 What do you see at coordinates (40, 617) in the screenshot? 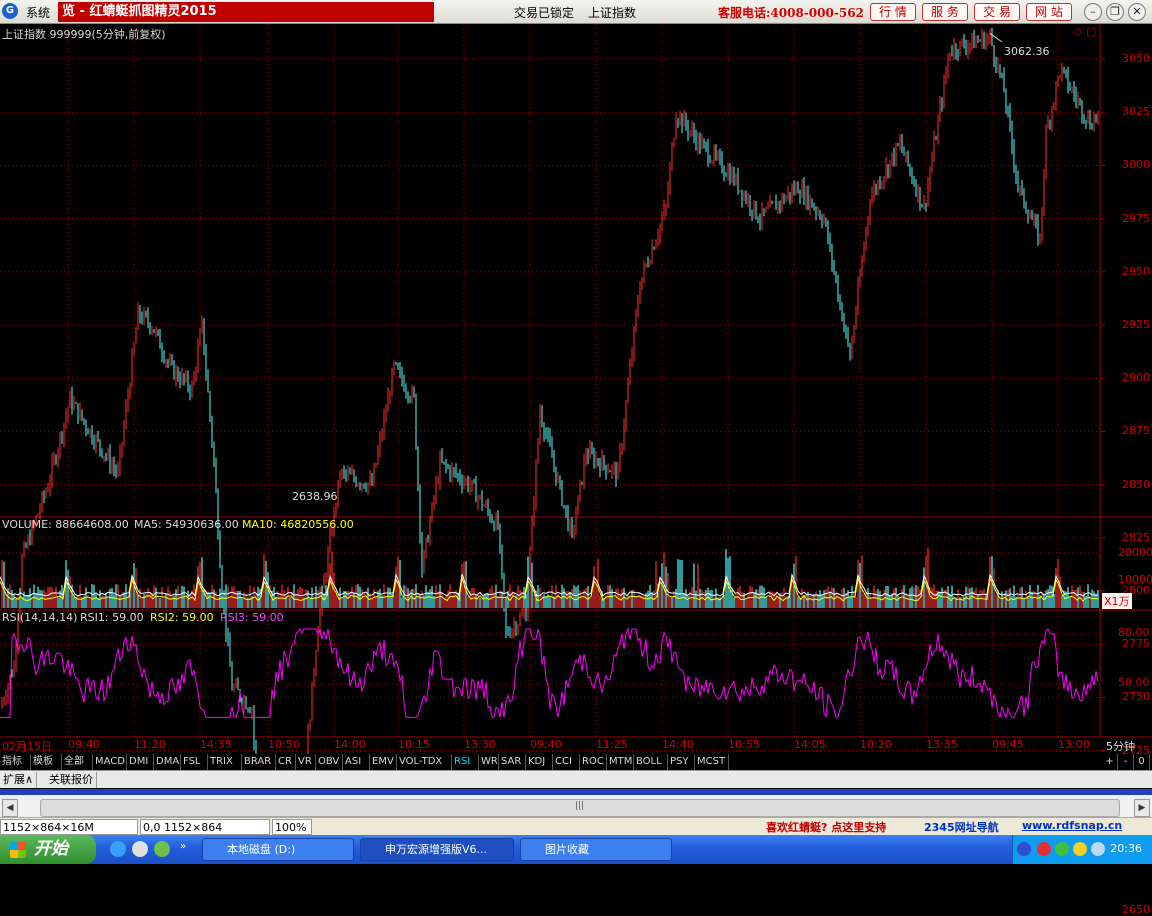
I see `rsi-label: RSI(14,14,14)` at bounding box center [40, 617].